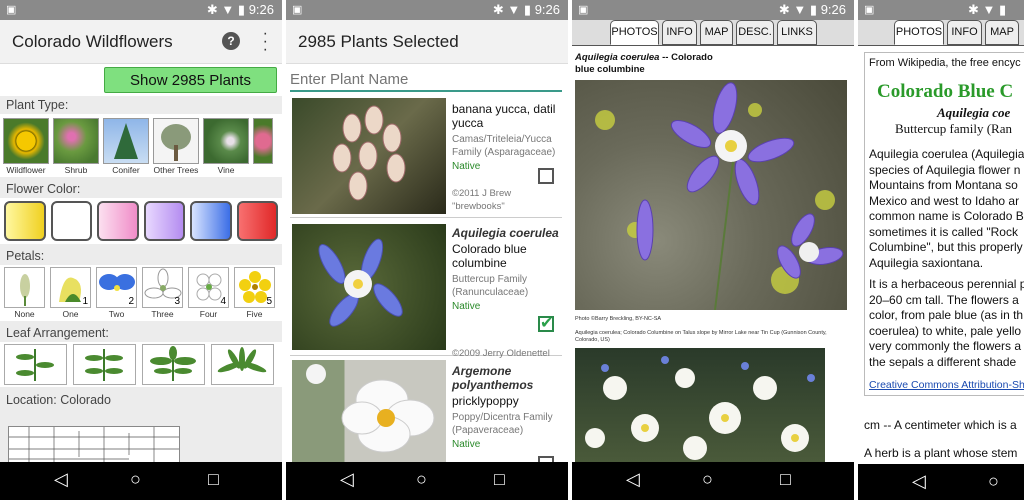 This screenshot has width=1024, height=500. I want to click on leaf-whorled, so click(173, 364).